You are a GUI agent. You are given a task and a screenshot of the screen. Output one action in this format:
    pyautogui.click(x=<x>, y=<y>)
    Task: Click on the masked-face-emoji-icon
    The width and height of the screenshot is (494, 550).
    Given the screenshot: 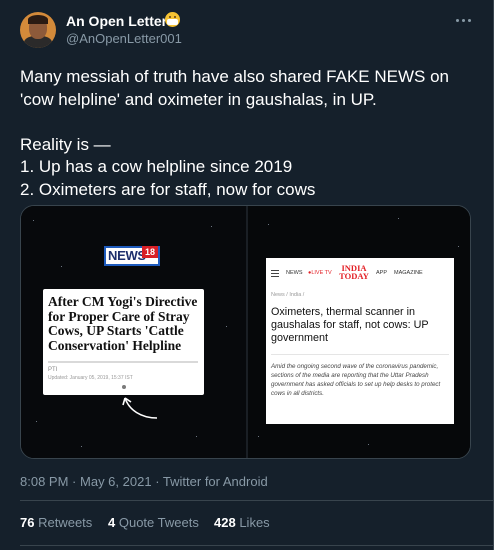 What is the action you would take?
    pyautogui.click(x=172, y=19)
    